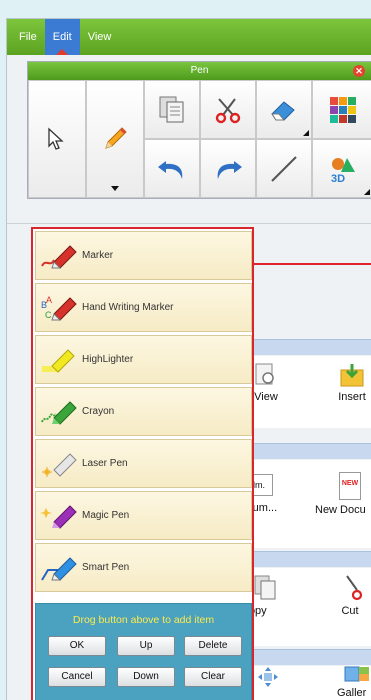 This screenshot has height=700, width=371. Describe the element at coordinates (259, 485) in the screenshot. I see `document-icon-text: lm.` at that location.